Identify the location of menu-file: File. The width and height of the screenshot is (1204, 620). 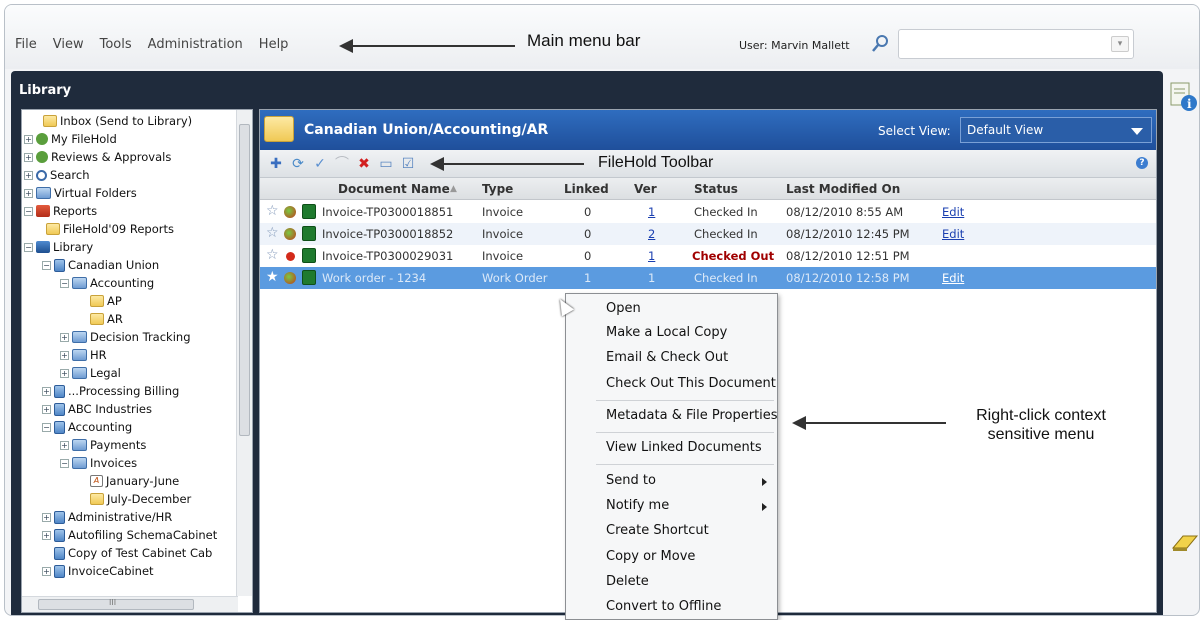
(26, 44).